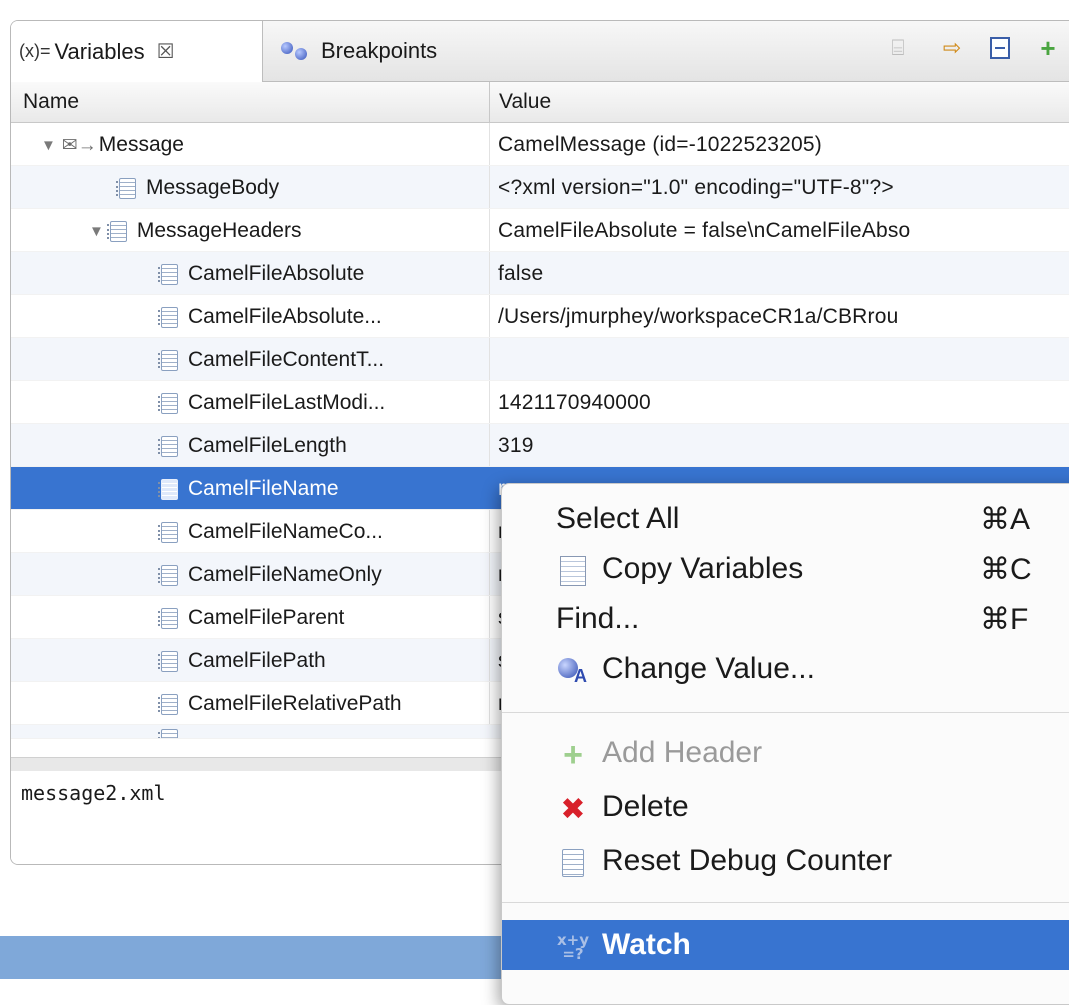  Describe the element at coordinates (540, 445) in the screenshot. I see `table-row: CamelFileLength 319` at that location.